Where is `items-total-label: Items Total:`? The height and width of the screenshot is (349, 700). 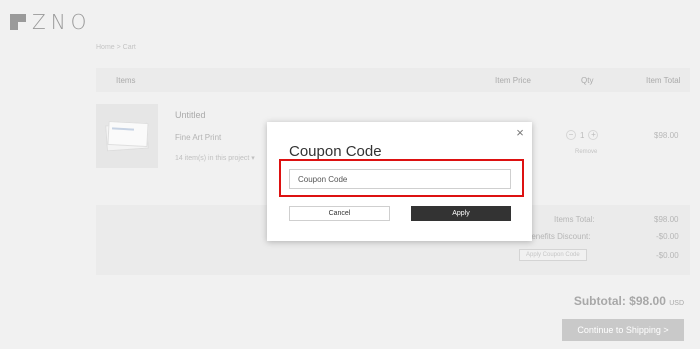 items-total-label: Items Total: is located at coordinates (574, 219).